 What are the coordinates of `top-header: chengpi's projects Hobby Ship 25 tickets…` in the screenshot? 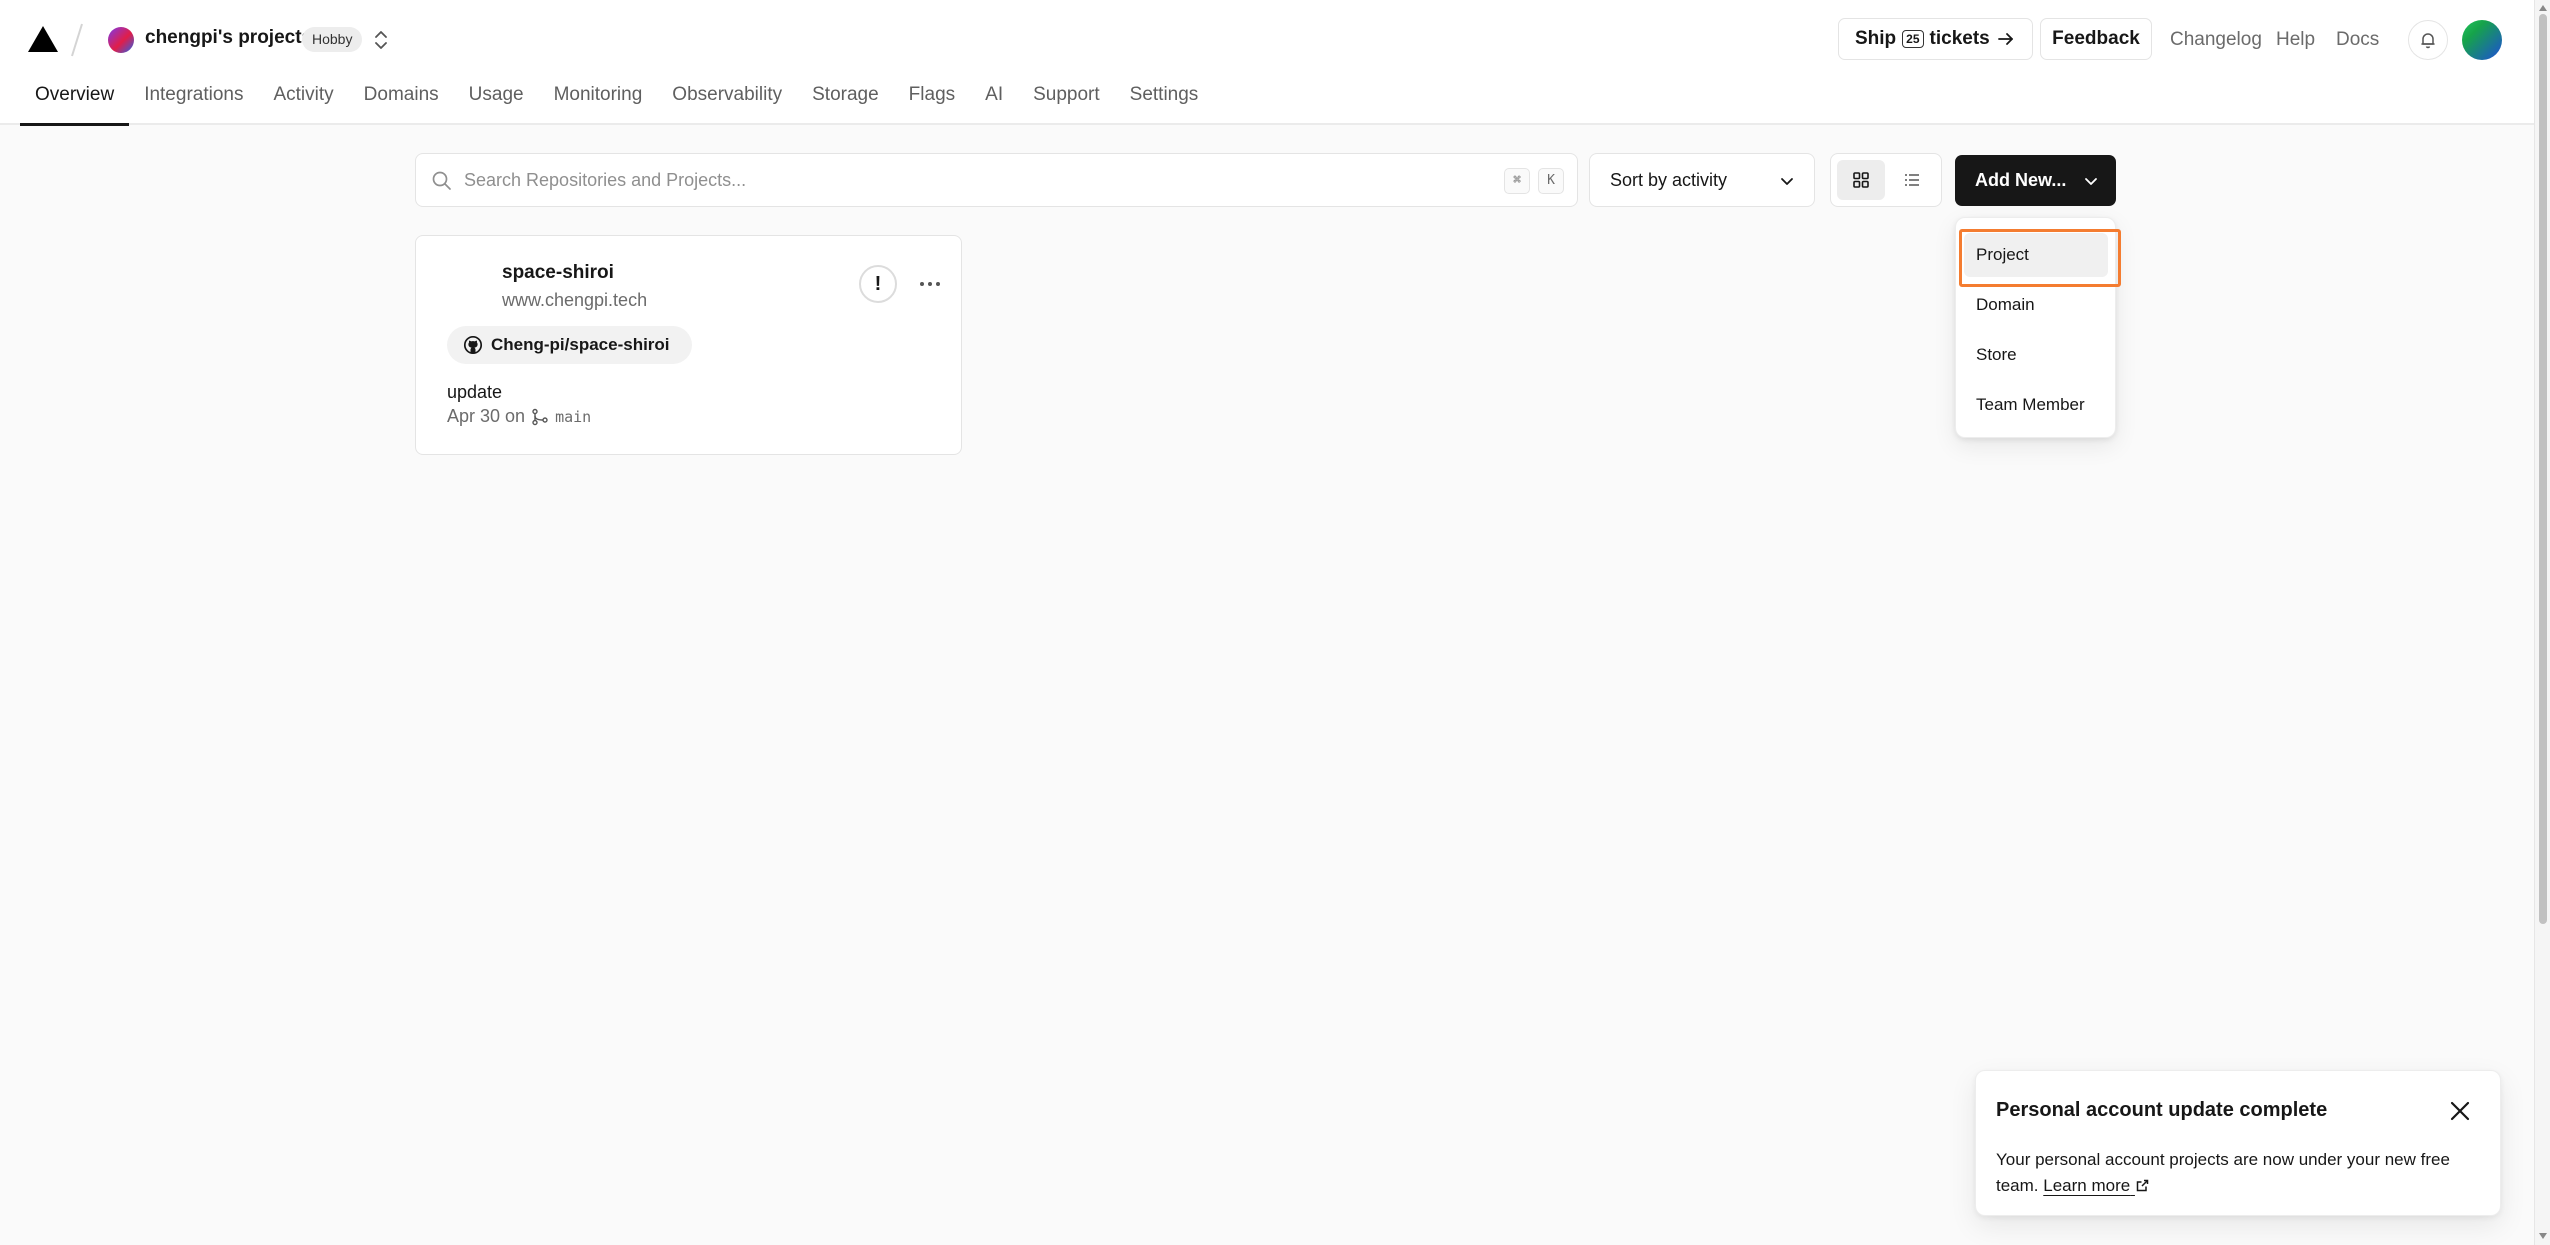 It's located at (1267, 63).